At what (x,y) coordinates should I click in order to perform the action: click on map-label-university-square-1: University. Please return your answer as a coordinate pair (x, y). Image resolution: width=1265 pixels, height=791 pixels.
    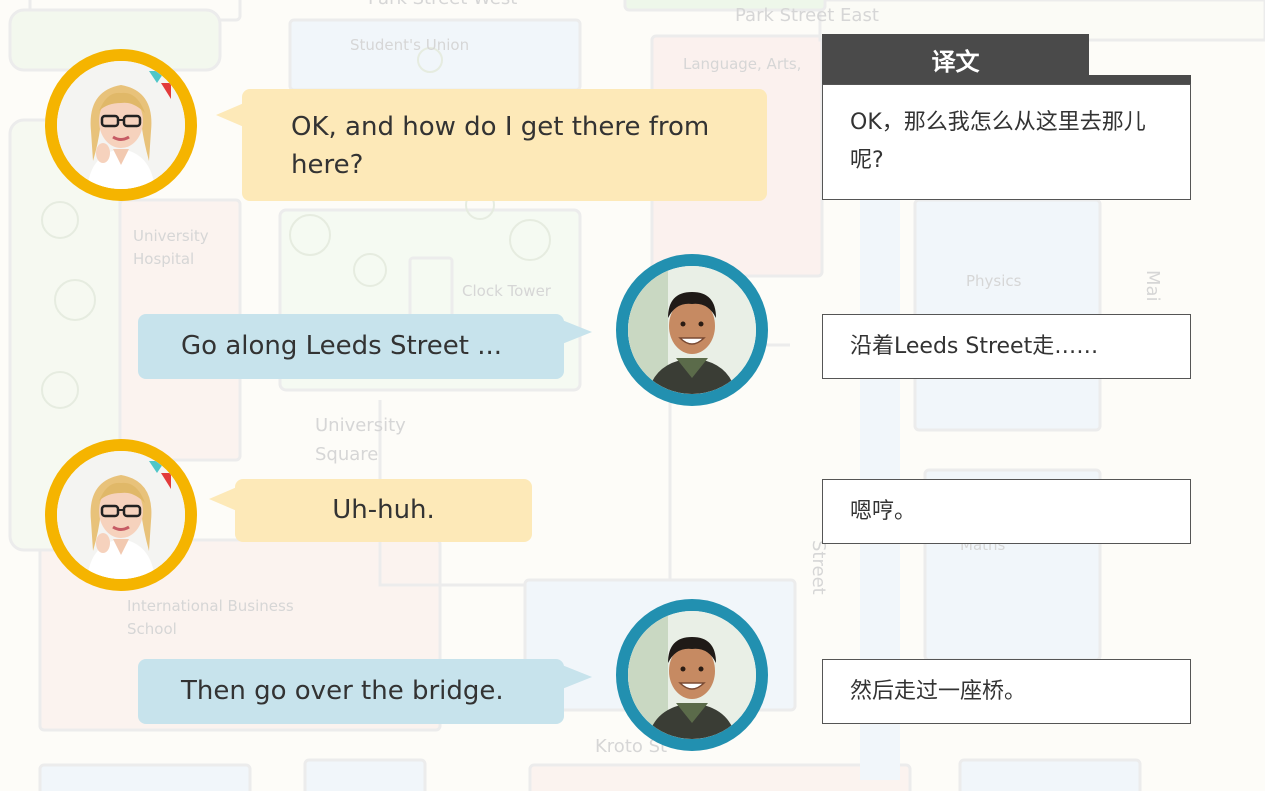
    Looking at the image, I should click on (360, 425).